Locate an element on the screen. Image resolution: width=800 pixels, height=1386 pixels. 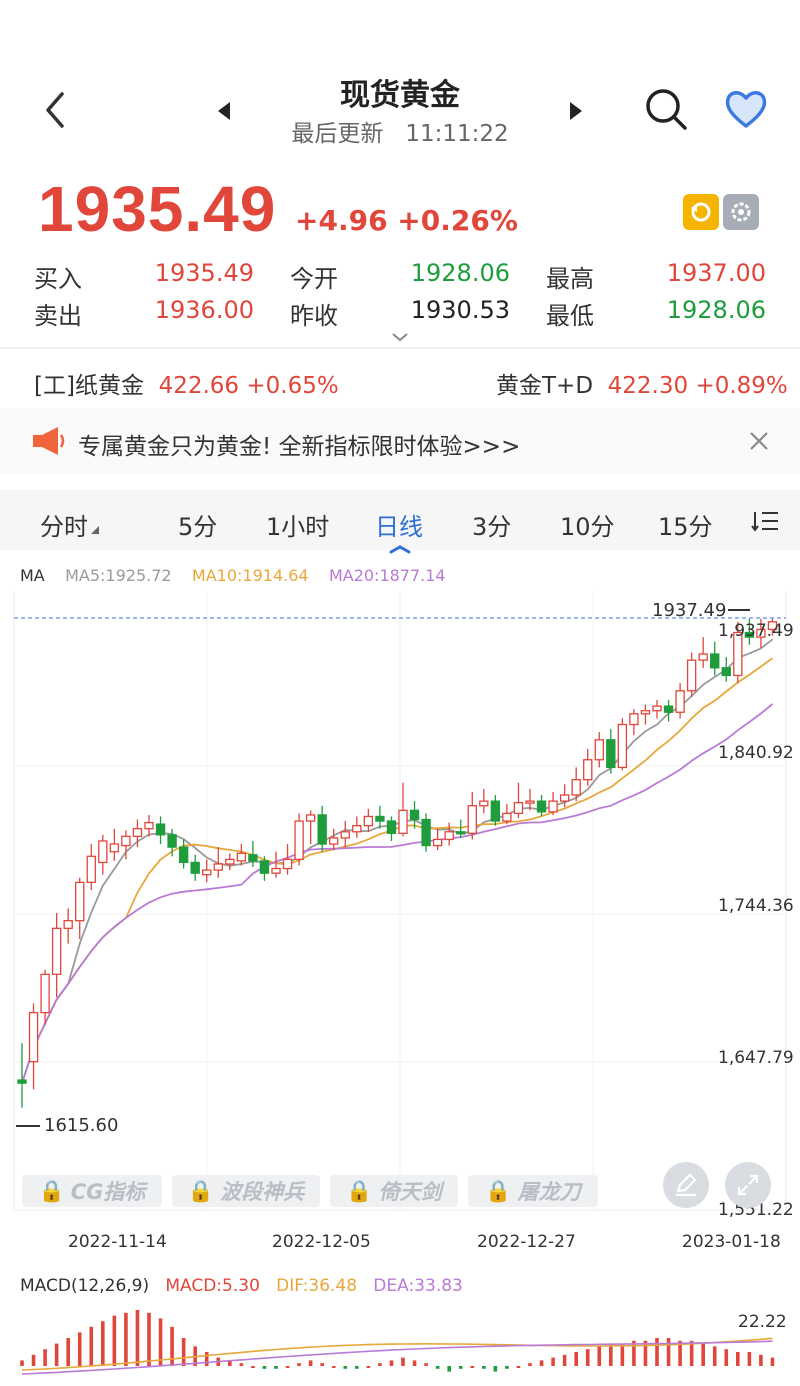
buy-value: 1935.49 is located at coordinates (204, 273).